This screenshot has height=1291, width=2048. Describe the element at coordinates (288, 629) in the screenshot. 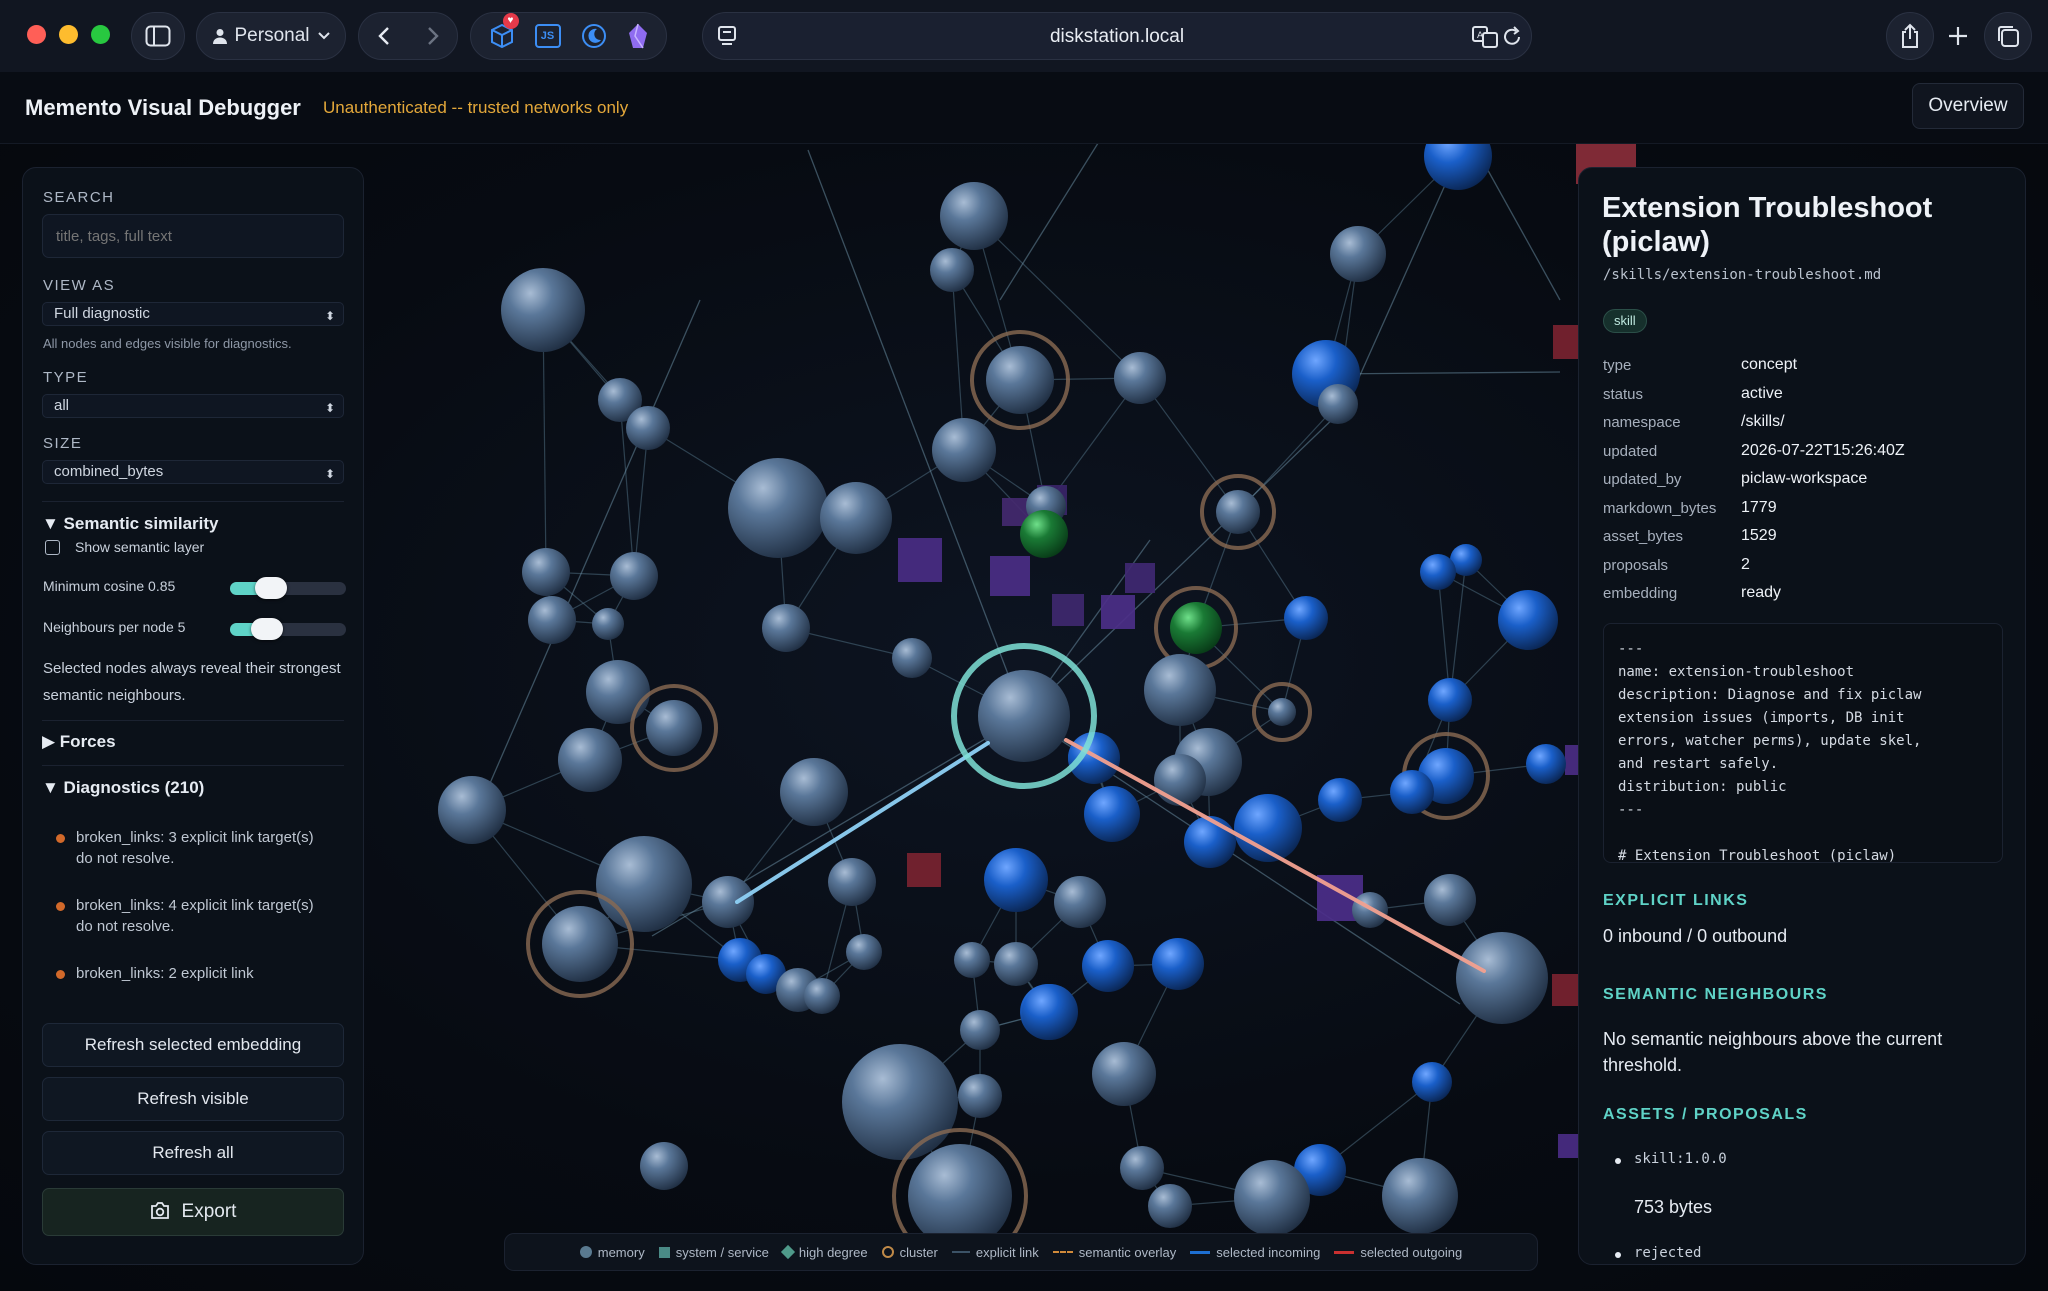

I see `neighbours-slider` at that location.